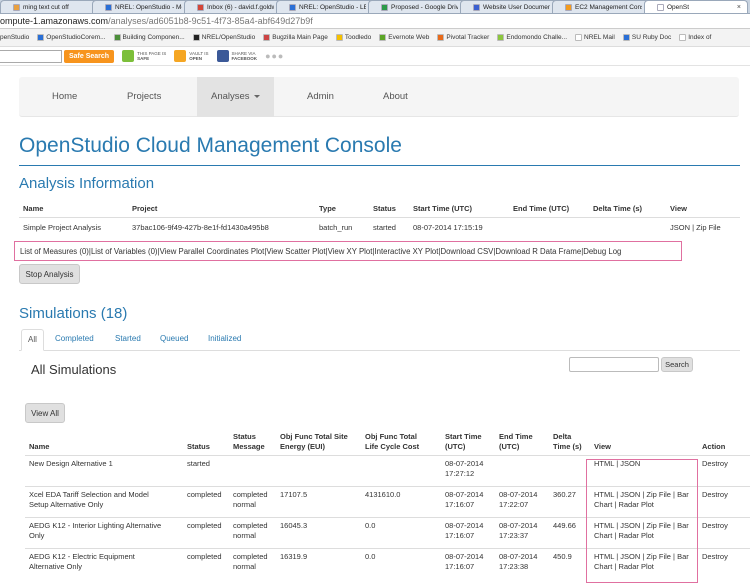  What do you see at coordinates (221, 226) in the screenshot?
I see `analysis-project: 37bac106-9f49-427b-8e1f-fd1430a495b8` at bounding box center [221, 226].